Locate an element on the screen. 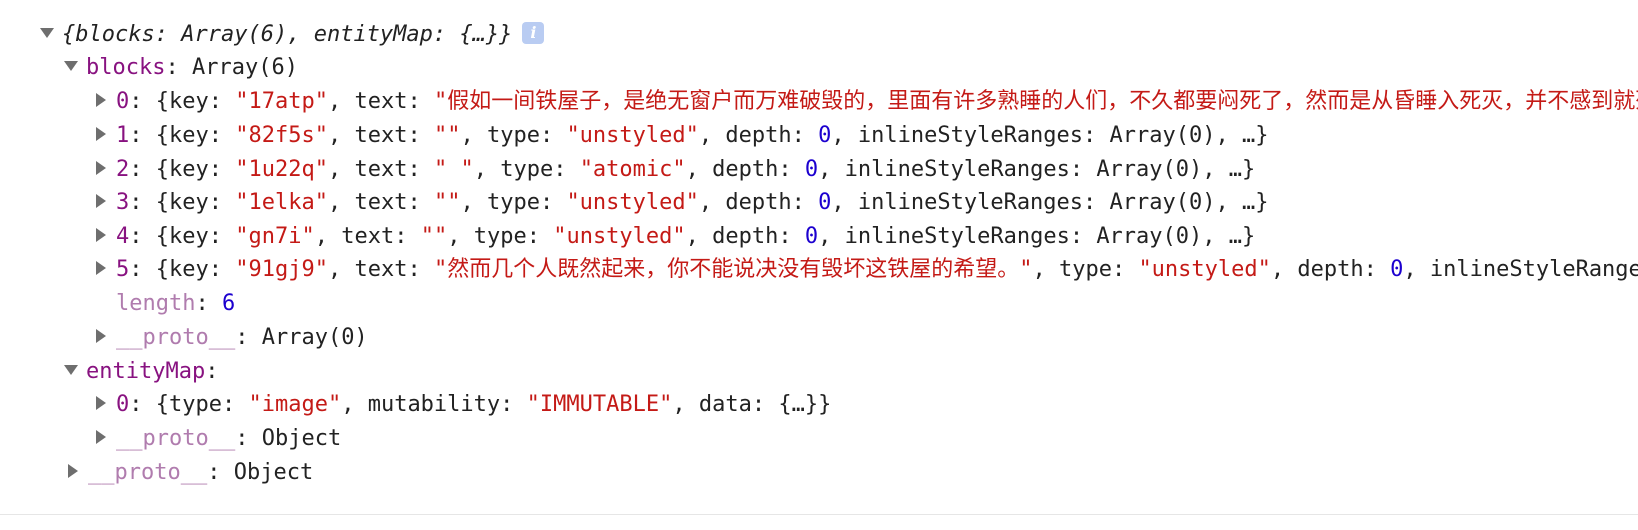 Image resolution: width=1638 pixels, height=530 pixels. entity-mutability: "IMMUTABLE" is located at coordinates (599, 404).